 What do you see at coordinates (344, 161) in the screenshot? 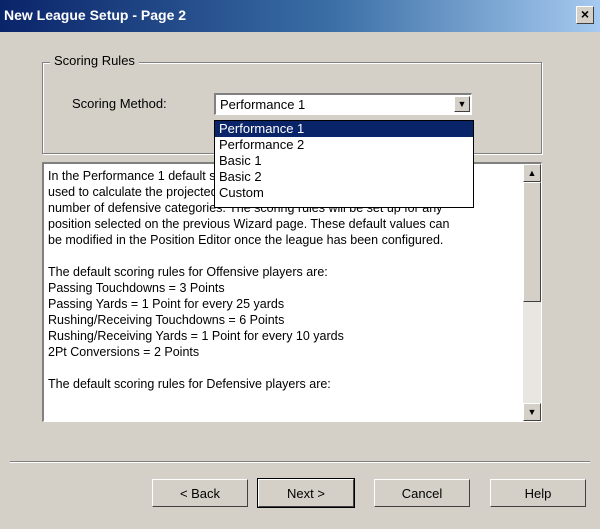
I see `dropdown-option-basic-1: Basic 1` at bounding box center [344, 161].